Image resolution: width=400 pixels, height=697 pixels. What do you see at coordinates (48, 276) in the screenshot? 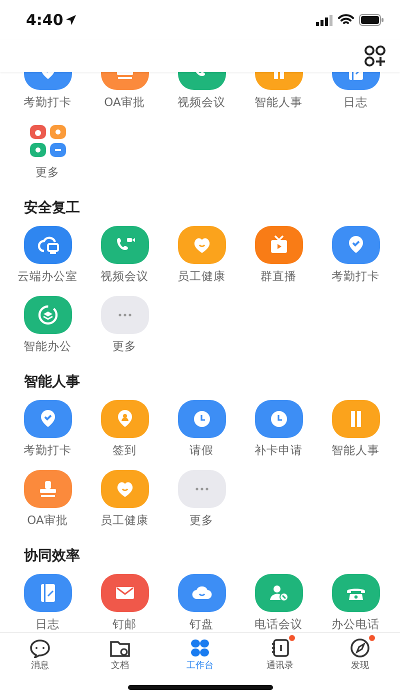
I see `app-label: 云端办公室` at bounding box center [48, 276].